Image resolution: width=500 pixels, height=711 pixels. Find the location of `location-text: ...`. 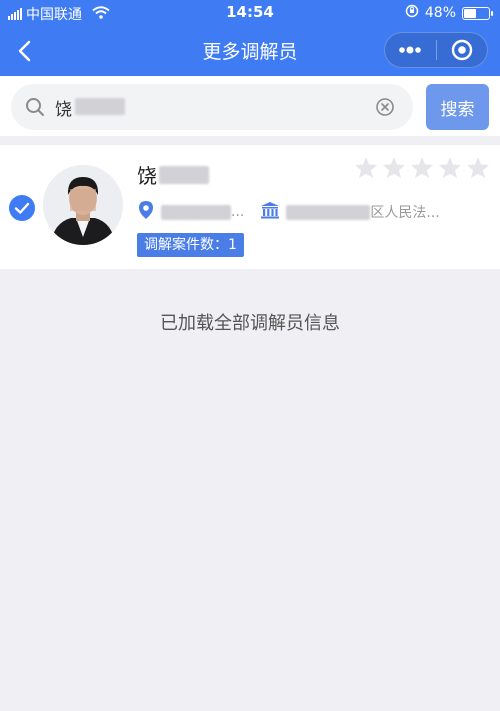

location-text: ... is located at coordinates (238, 212).